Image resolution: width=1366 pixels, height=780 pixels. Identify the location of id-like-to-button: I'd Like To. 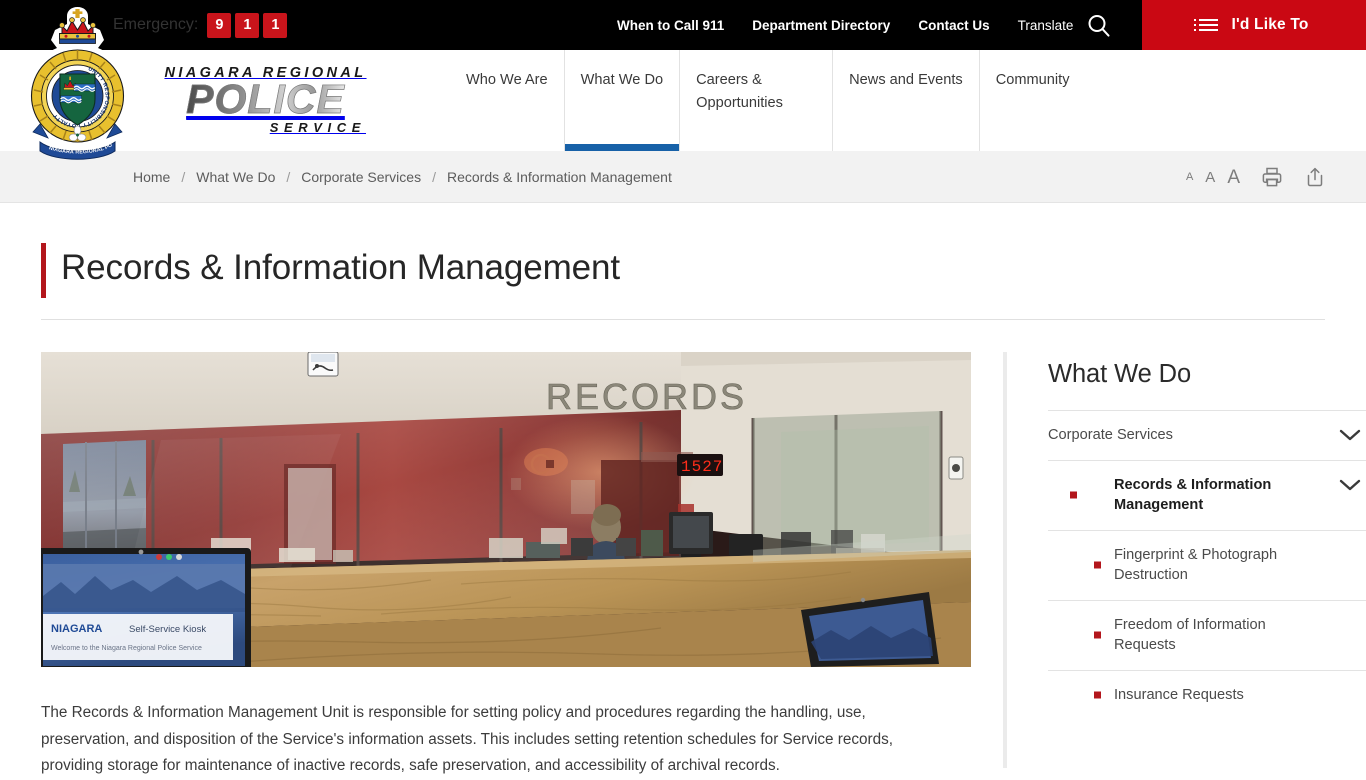
(1254, 25).